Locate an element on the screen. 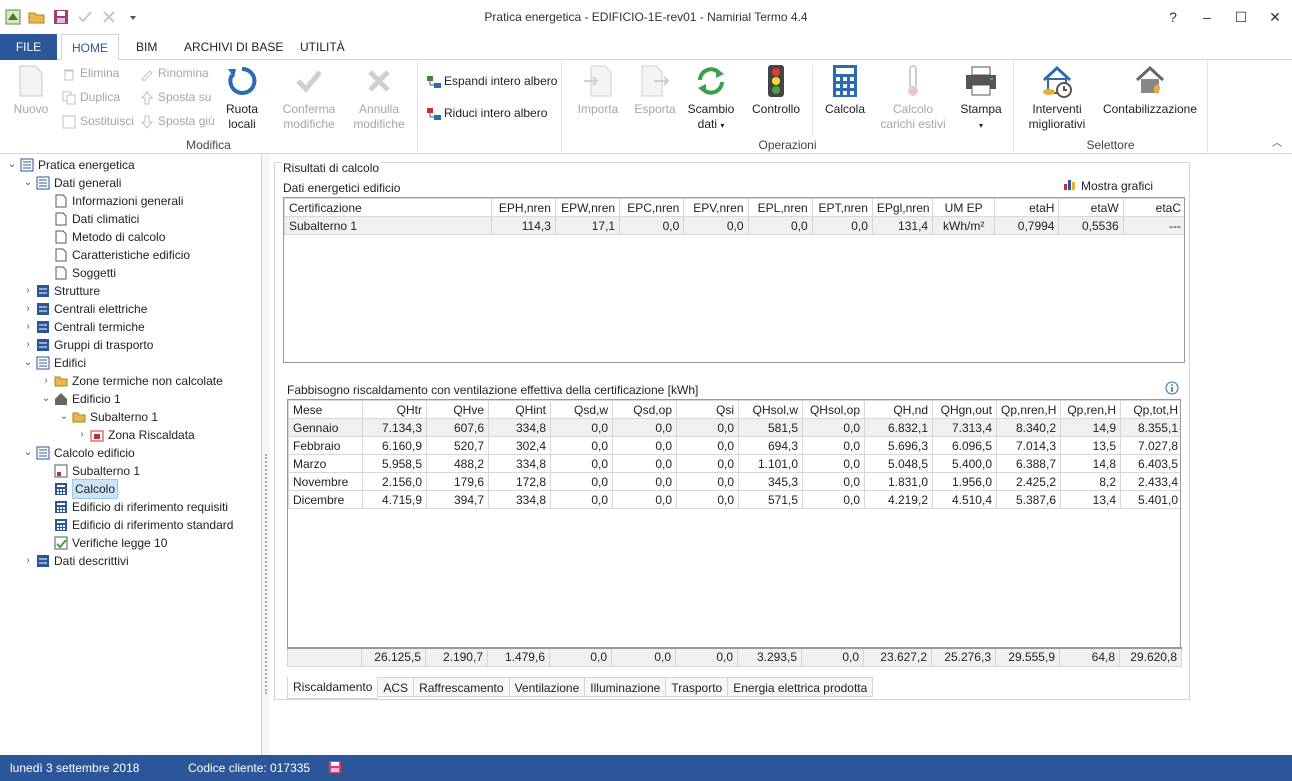 The width and height of the screenshot is (1292, 781). column-header: Qsi is located at coordinates (707, 409).